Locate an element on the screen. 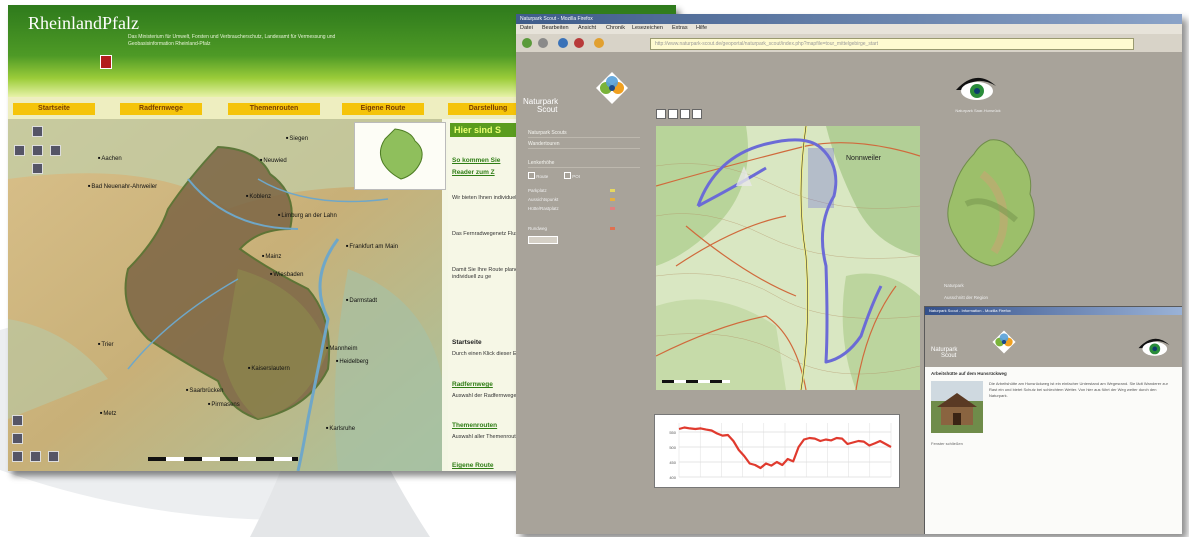 The height and width of the screenshot is (537, 1189). zoom-prev-icon is located at coordinates (17, 456).